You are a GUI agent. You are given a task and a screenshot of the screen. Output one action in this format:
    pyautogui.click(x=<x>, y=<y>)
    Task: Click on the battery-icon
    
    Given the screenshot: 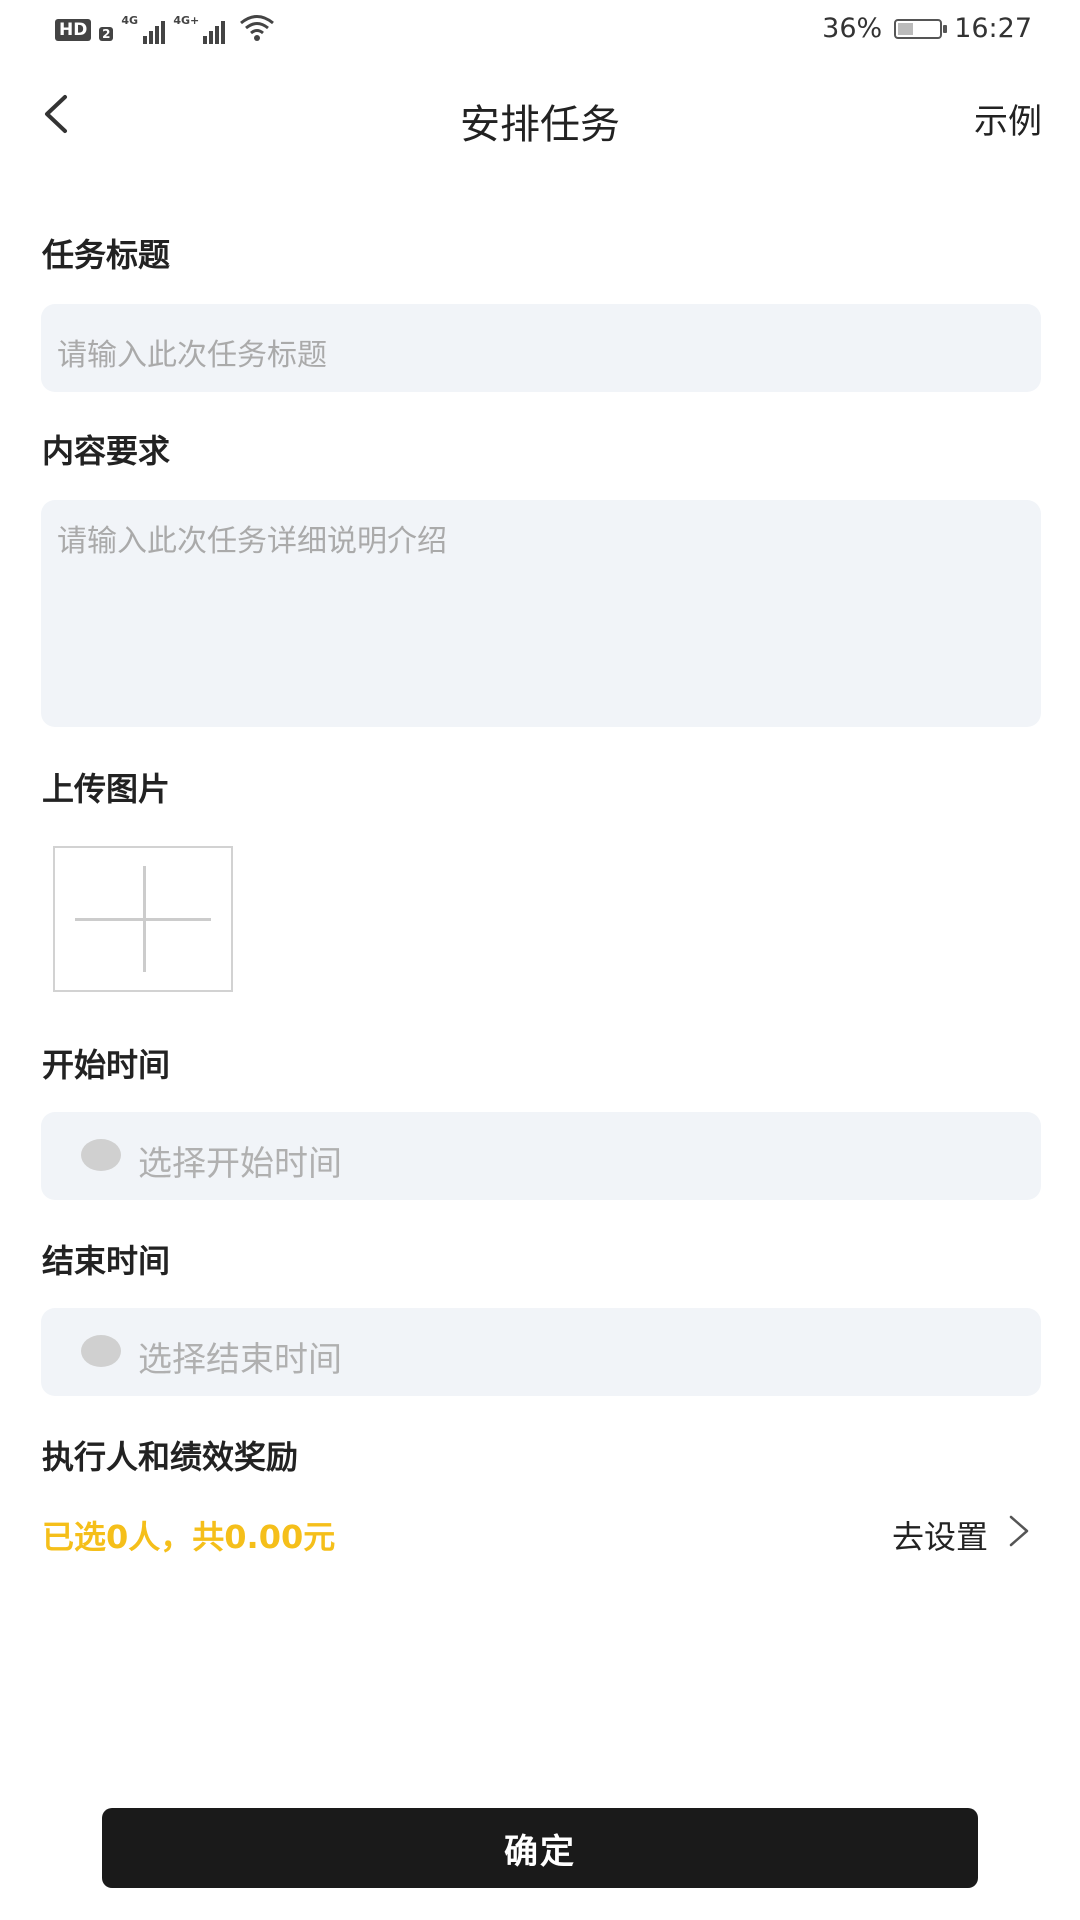 What is the action you would take?
    pyautogui.click(x=921, y=28)
    